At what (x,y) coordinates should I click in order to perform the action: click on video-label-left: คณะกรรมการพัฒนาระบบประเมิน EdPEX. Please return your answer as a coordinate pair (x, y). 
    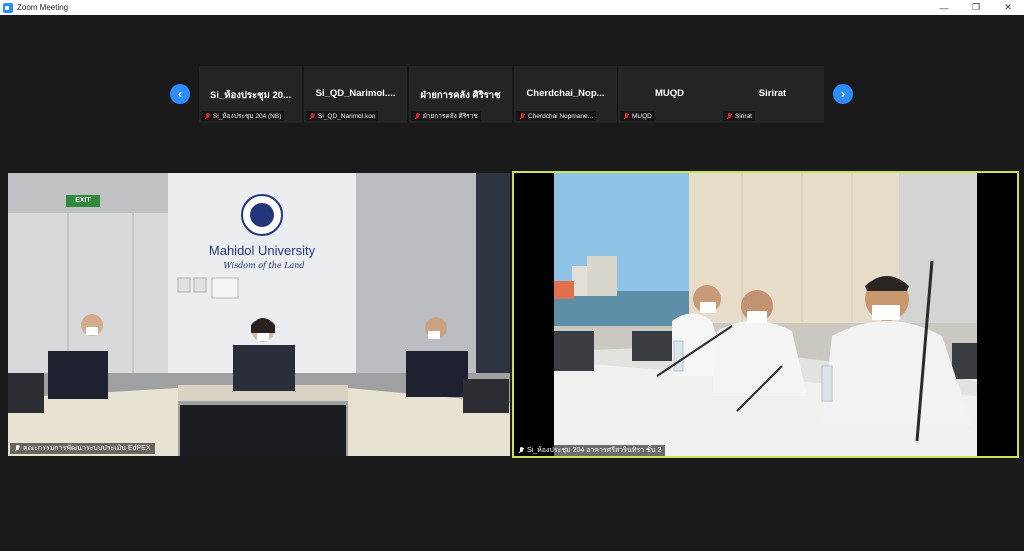
    Looking at the image, I should click on (82, 448).